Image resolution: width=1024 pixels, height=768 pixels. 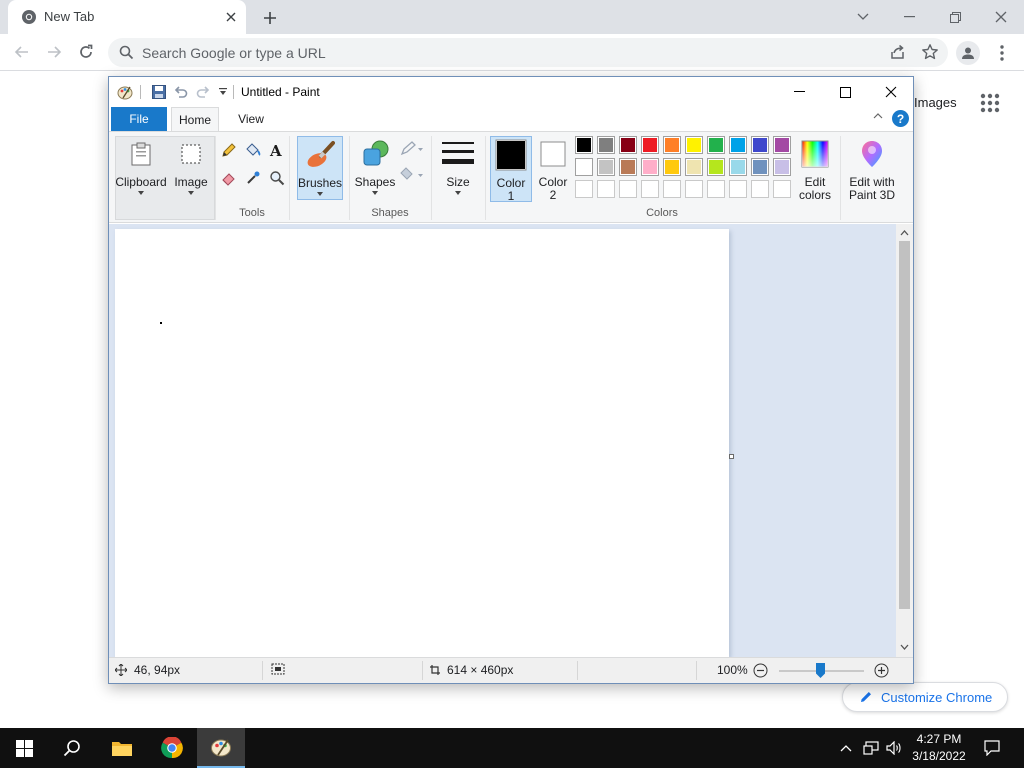 I want to click on scrollbar-thumb, so click(x=904, y=425).